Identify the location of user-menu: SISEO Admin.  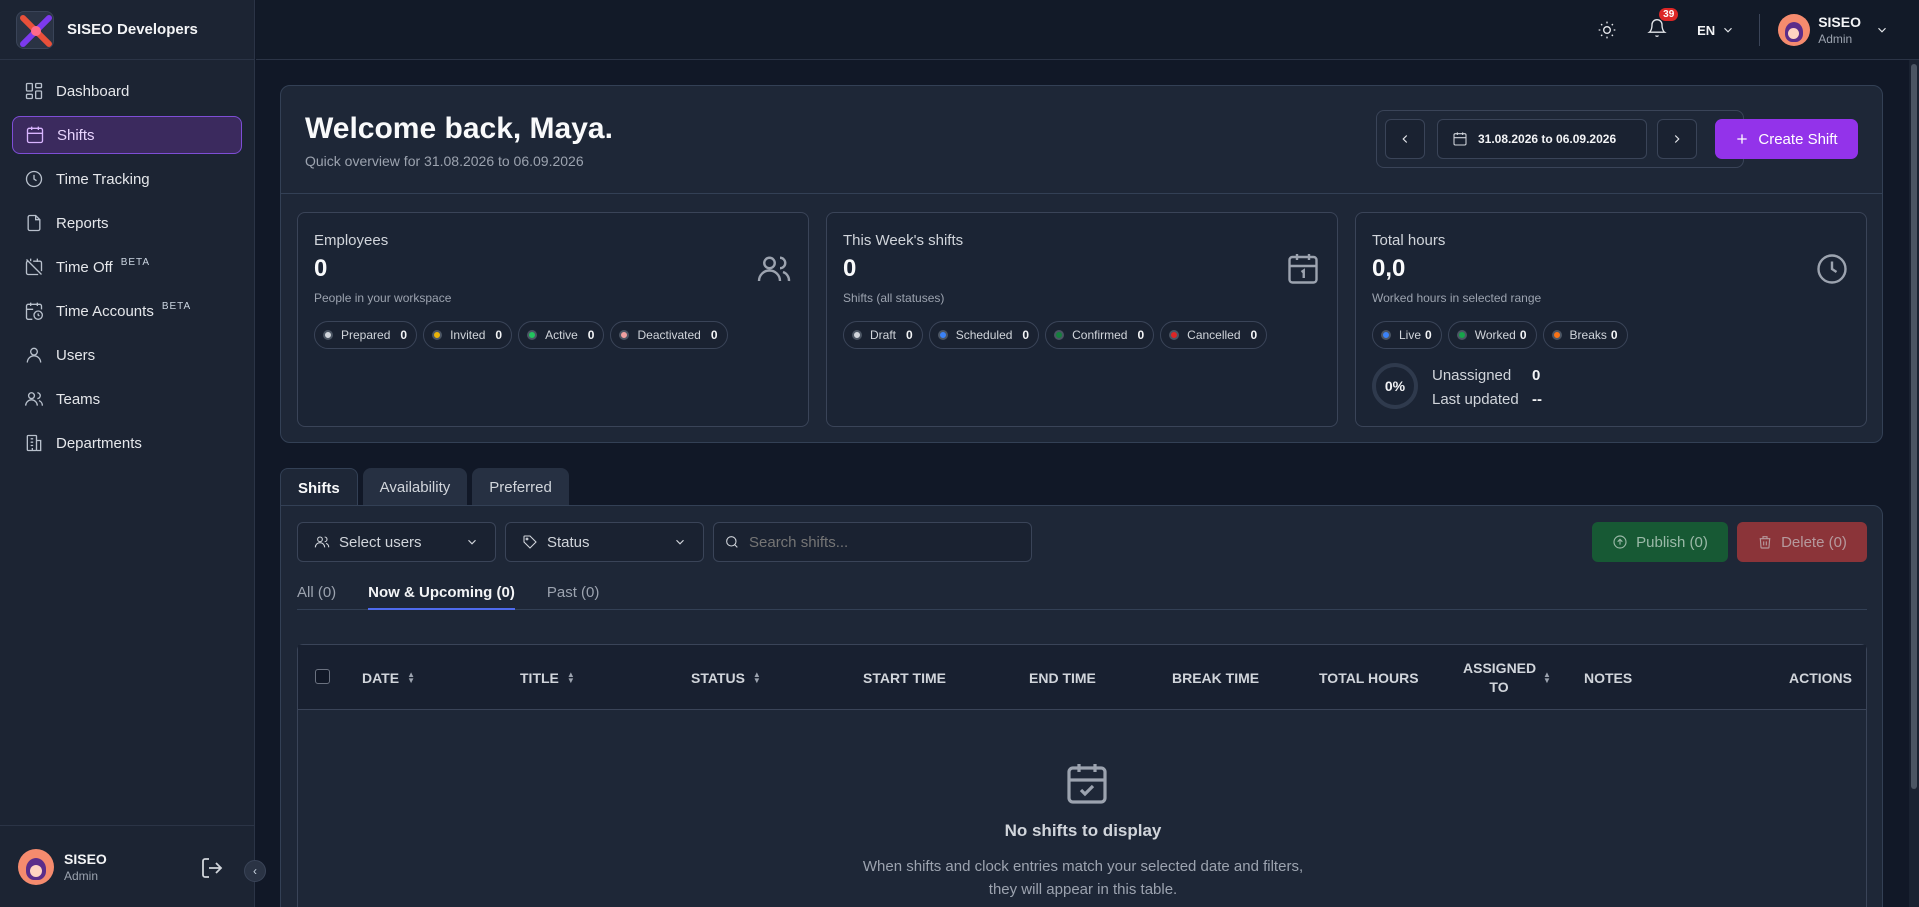
(1833, 30).